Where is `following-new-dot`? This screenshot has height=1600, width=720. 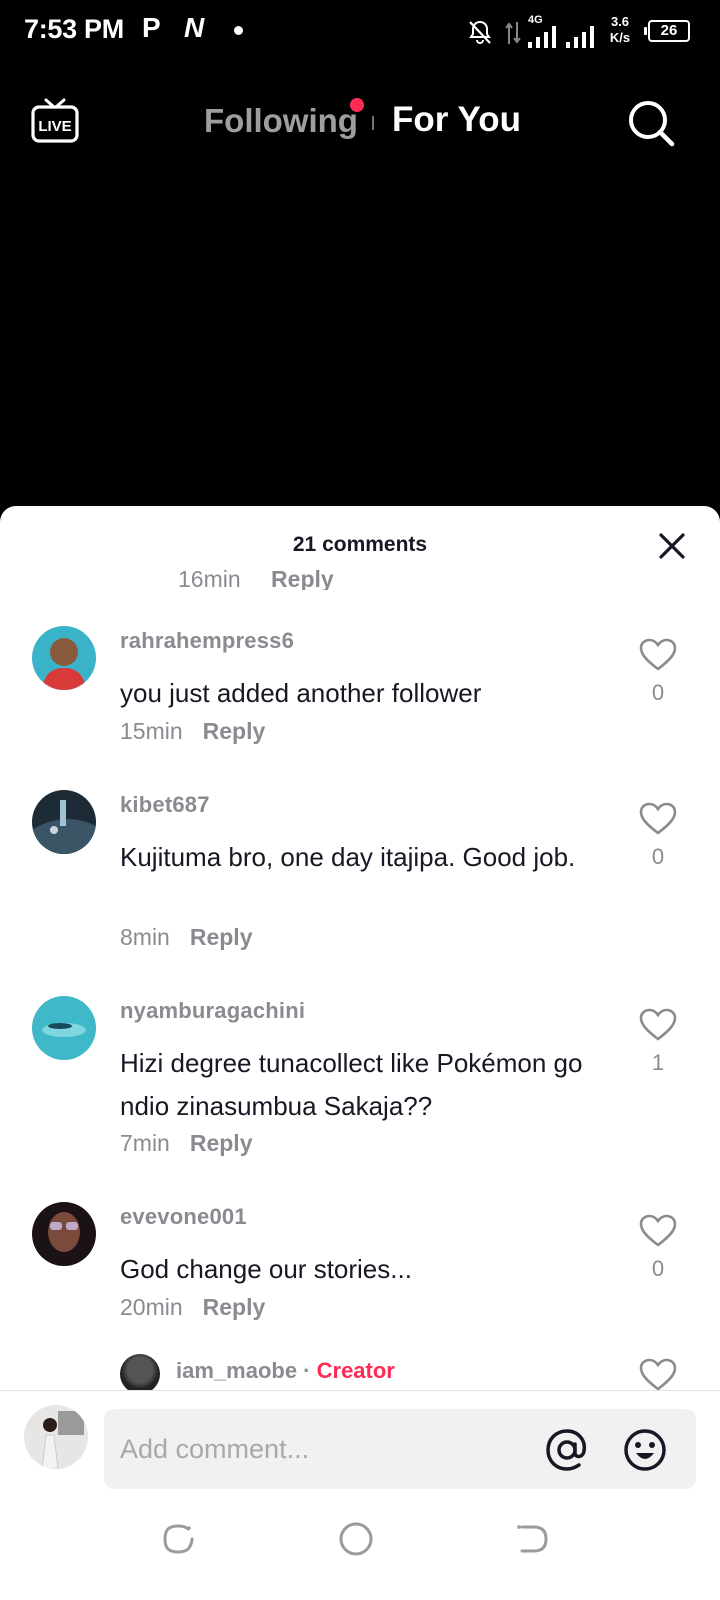 following-new-dot is located at coordinates (357, 105).